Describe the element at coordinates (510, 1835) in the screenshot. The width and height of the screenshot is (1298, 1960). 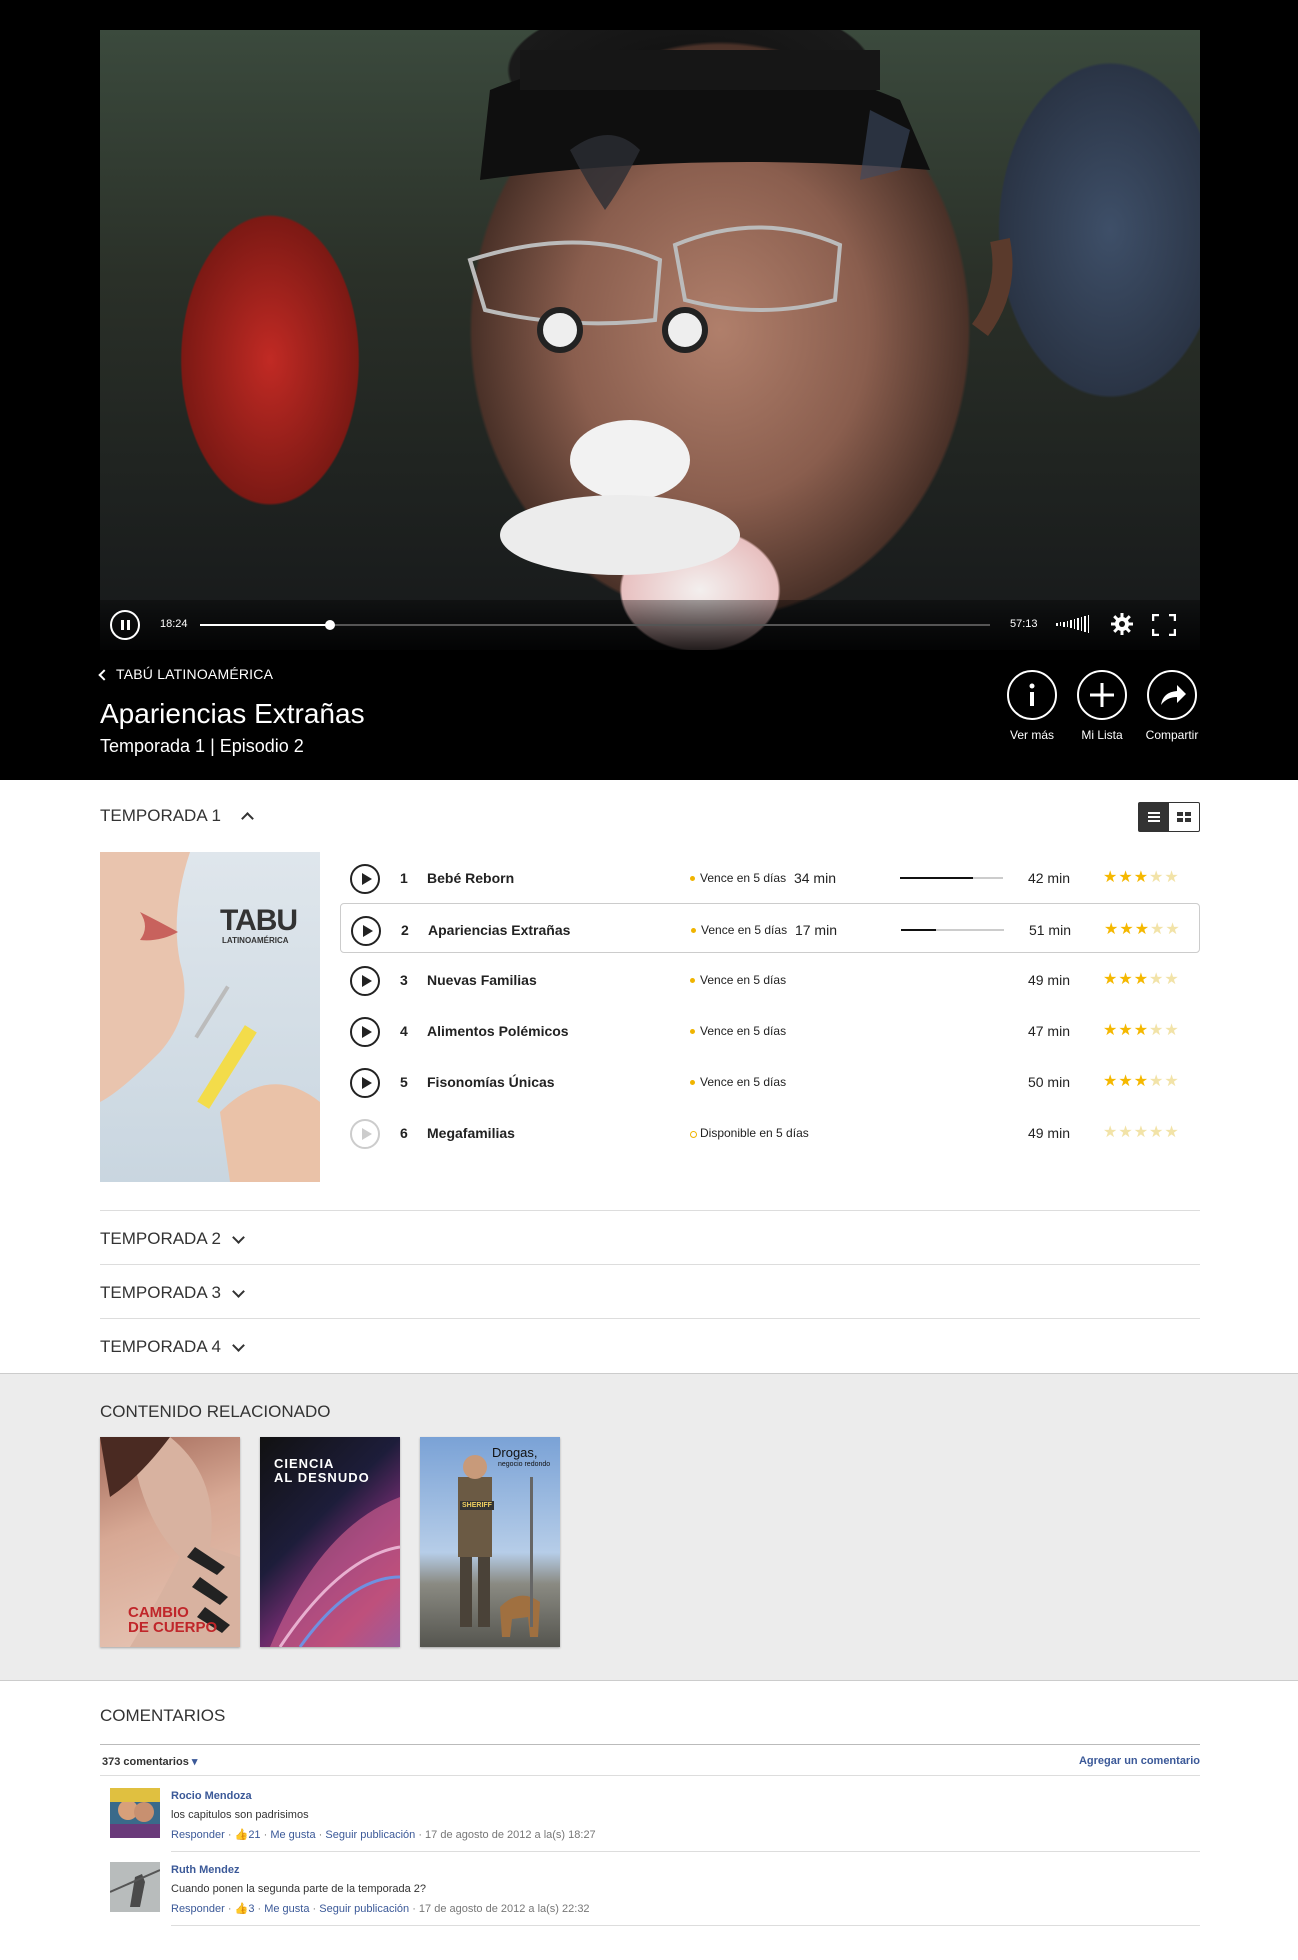
I see `comment-date: 17 de agosto de 2012 a la(s) 18:27` at that location.